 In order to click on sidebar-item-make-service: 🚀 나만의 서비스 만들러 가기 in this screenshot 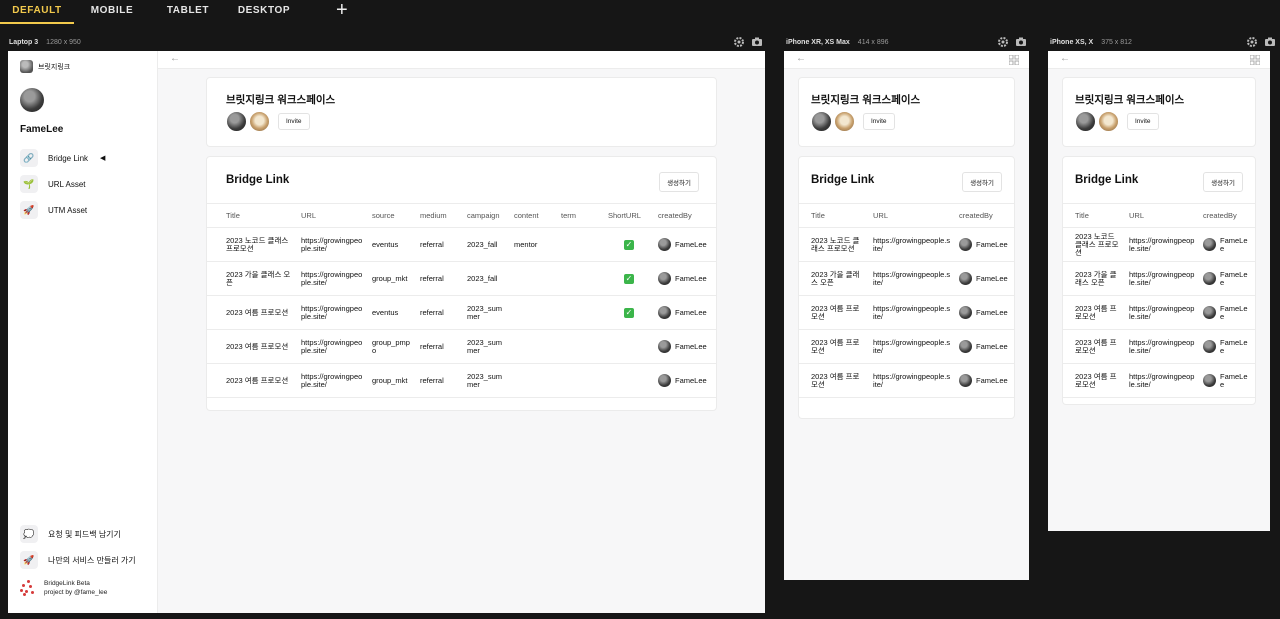, I will do `click(78, 560)`.